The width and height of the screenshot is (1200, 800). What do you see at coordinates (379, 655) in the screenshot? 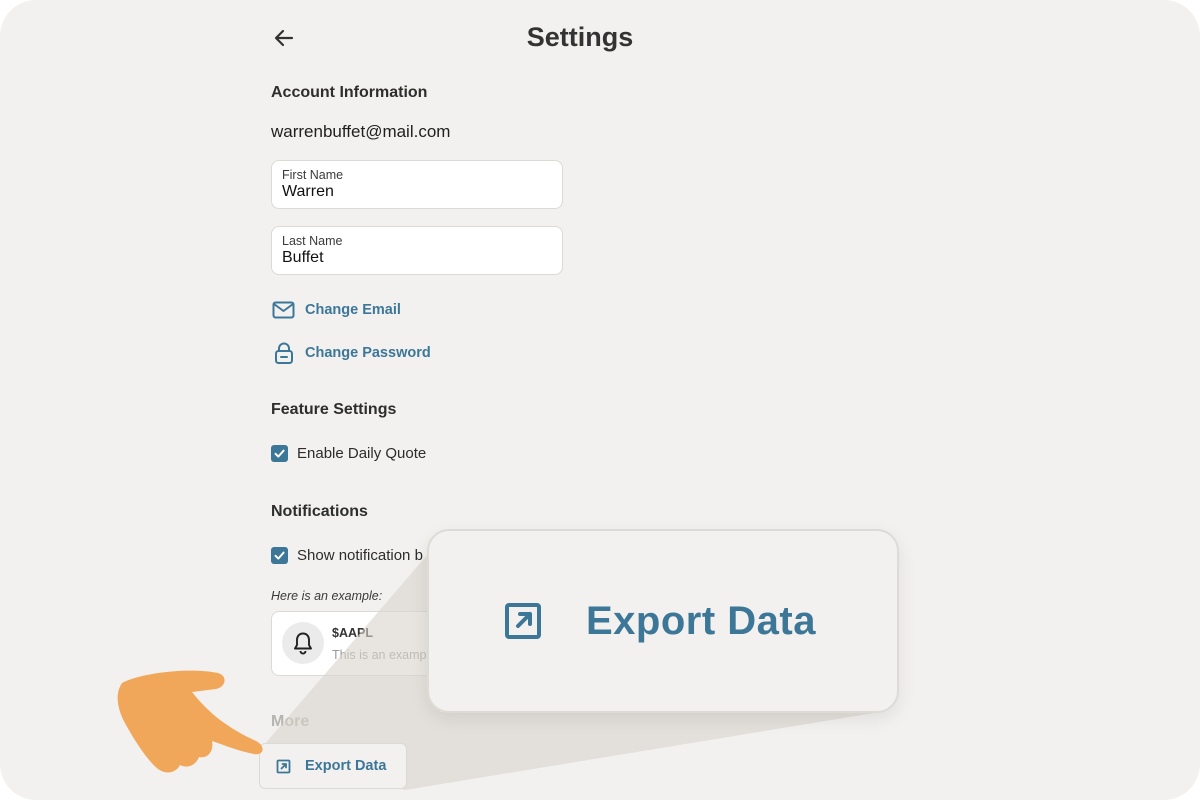
I see `notification-body: This is an examp` at bounding box center [379, 655].